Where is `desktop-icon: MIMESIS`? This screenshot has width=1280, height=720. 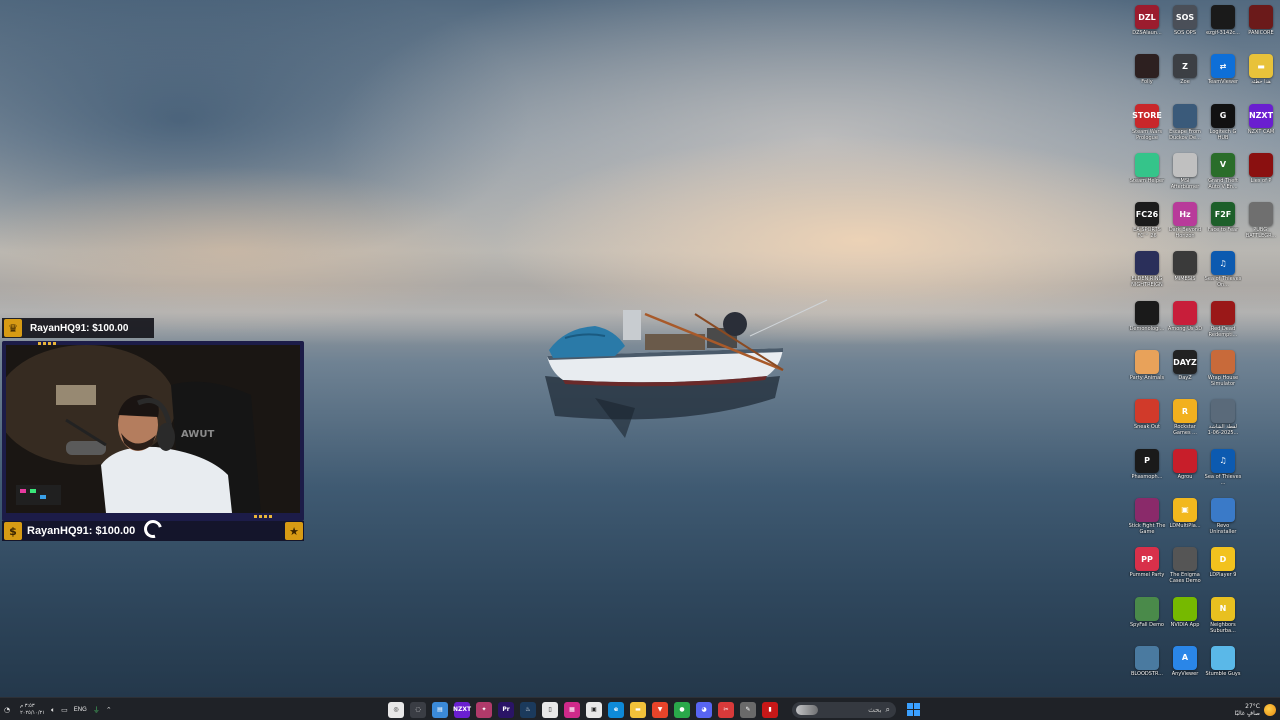
desktop-icon: MIMESIS is located at coordinates (1185, 272).